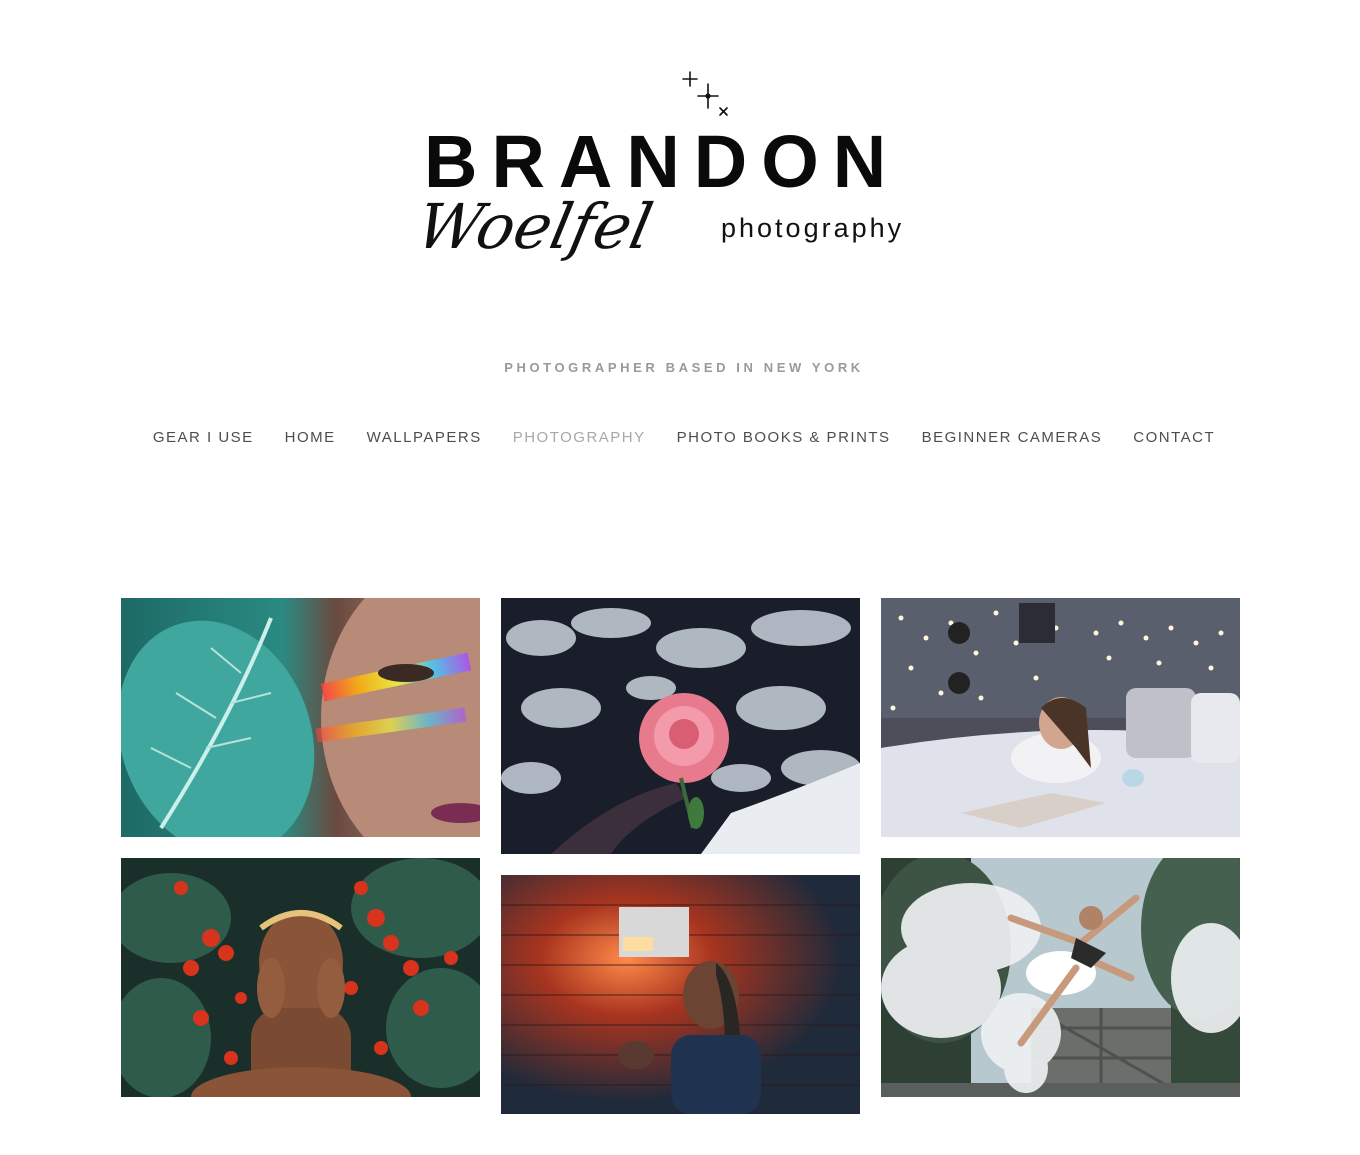  Describe the element at coordinates (1060, 977) in the screenshot. I see `gallery-photo-ballerina-smoke` at that location.